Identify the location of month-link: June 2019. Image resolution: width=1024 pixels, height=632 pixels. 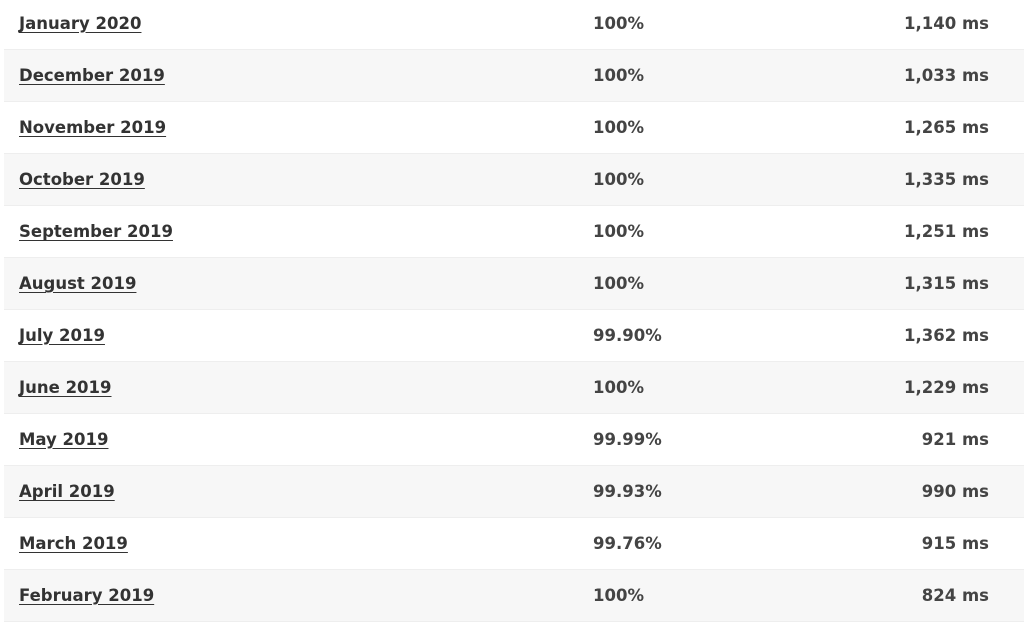
(65, 387).